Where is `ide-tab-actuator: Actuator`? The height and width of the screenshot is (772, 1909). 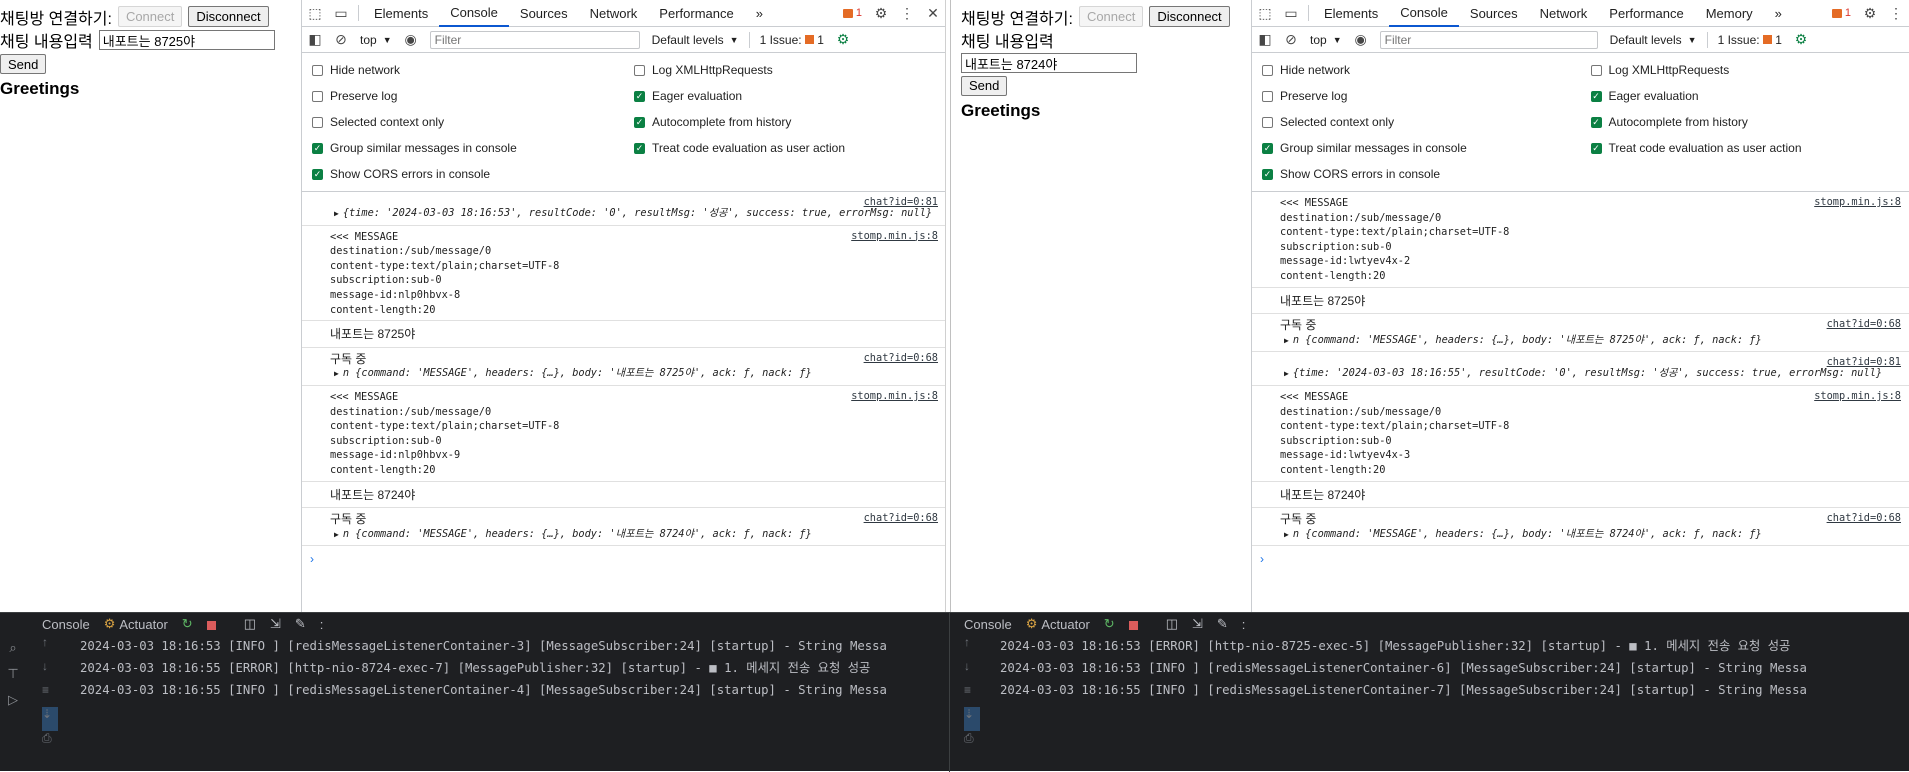
ide-tab-actuator: Actuator is located at coordinates (1065, 624).